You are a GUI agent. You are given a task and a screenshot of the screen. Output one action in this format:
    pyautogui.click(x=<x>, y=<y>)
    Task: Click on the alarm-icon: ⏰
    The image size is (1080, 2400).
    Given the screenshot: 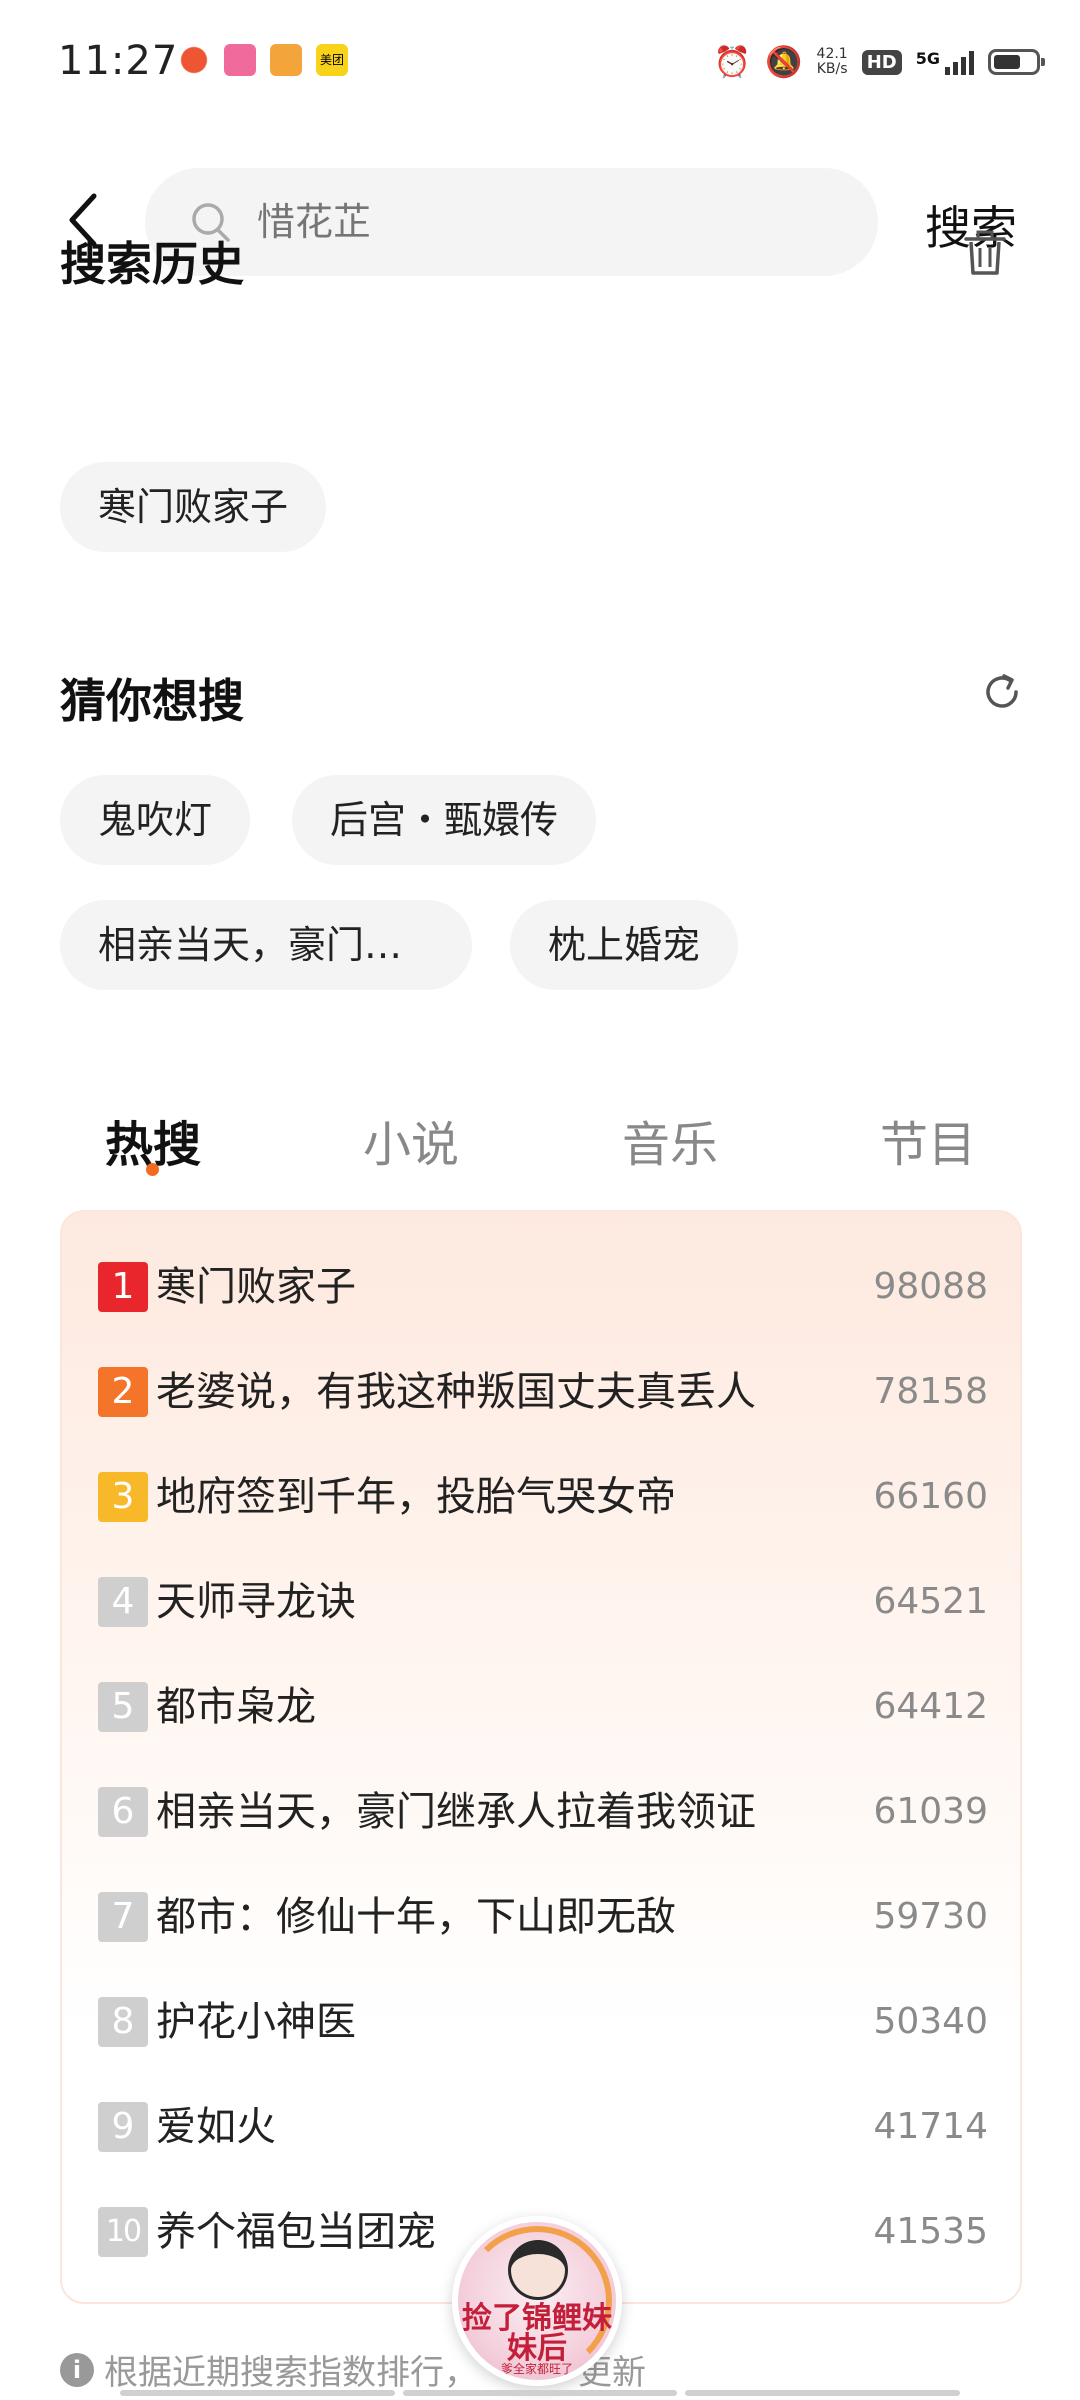 What is the action you would take?
    pyautogui.click(x=732, y=62)
    